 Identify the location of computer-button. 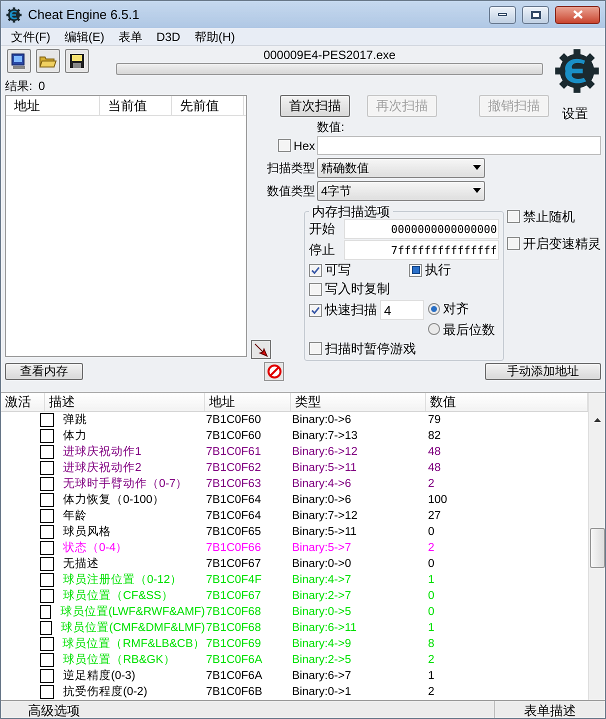
(19, 61).